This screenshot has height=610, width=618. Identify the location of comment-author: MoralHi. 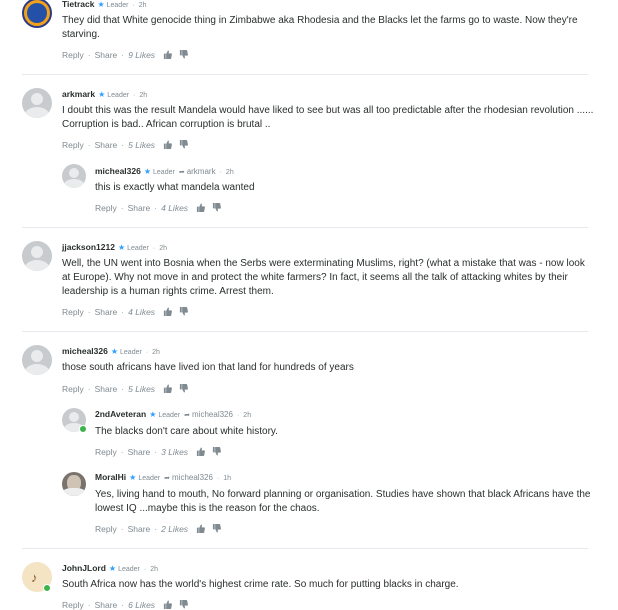
(110, 477).